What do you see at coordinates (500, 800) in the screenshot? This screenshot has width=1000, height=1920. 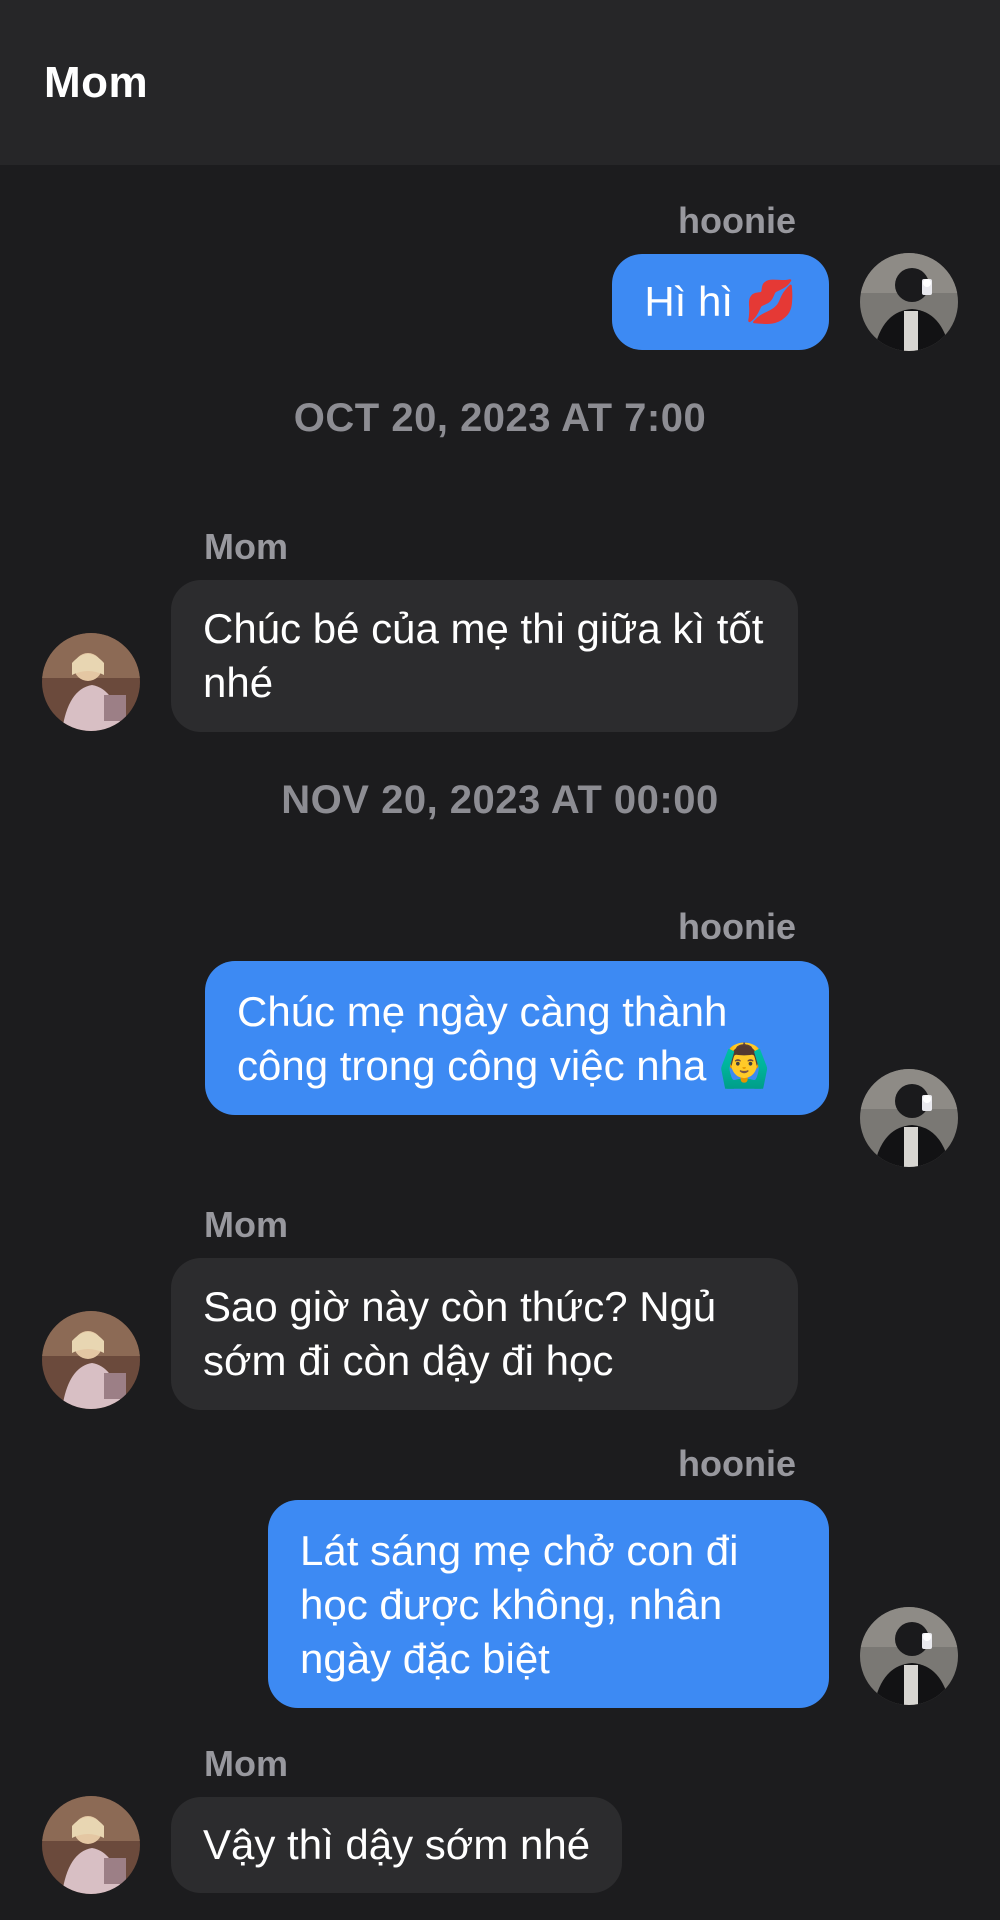 I see `timestamp-divider: NOV 20, 2023 AT 00:00` at bounding box center [500, 800].